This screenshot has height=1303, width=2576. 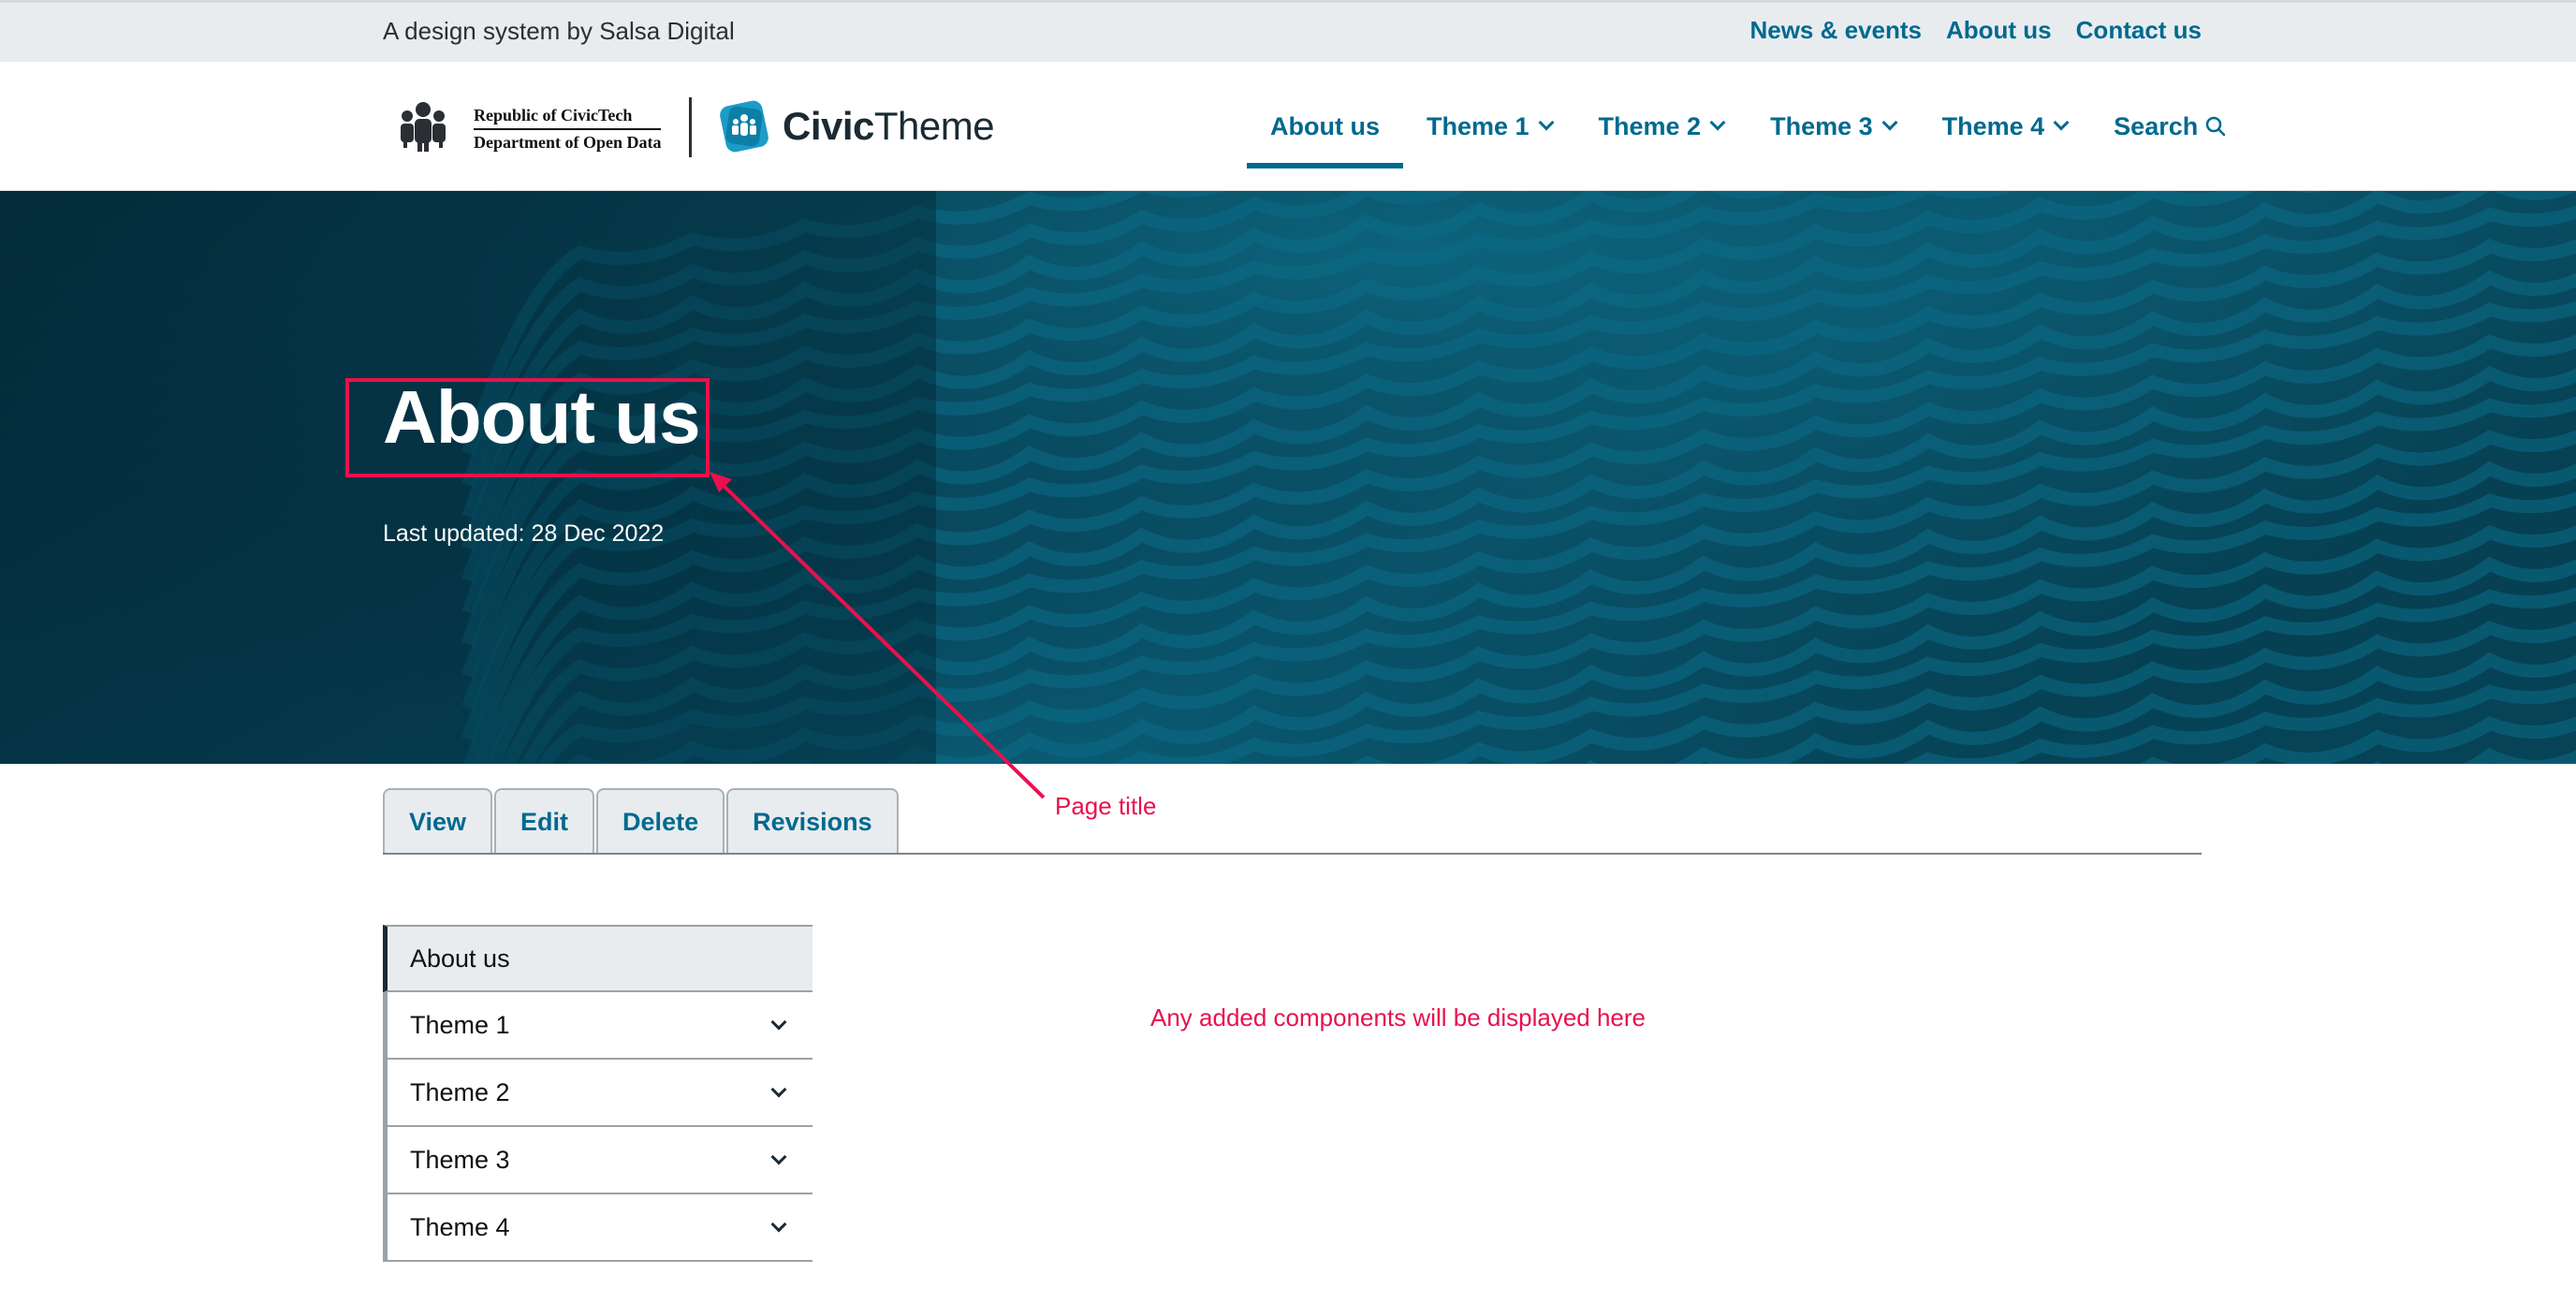 What do you see at coordinates (660, 821) in the screenshot?
I see `tab-delete: Delete` at bounding box center [660, 821].